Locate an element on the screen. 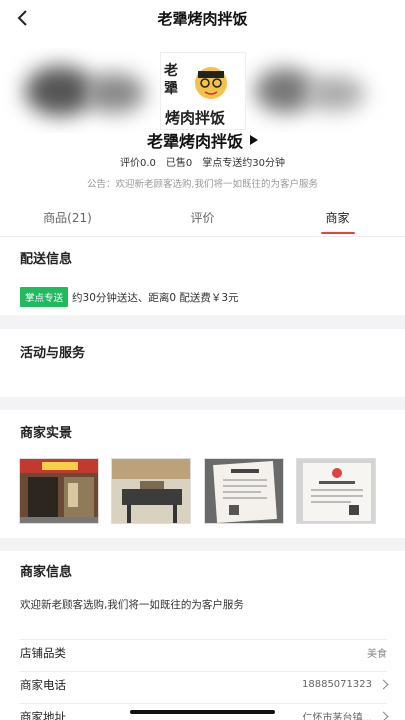  row-value: 美食 is located at coordinates (377, 654).